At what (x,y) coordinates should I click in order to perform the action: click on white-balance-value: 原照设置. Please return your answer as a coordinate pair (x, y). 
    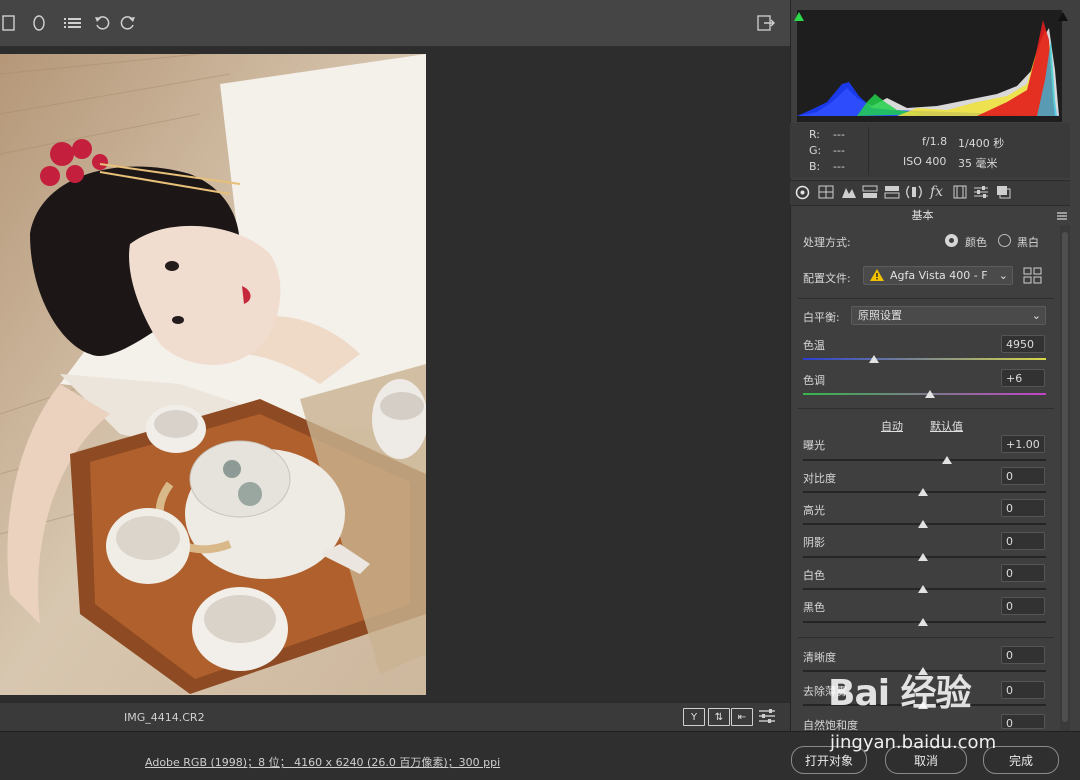
    Looking at the image, I should click on (880, 315).